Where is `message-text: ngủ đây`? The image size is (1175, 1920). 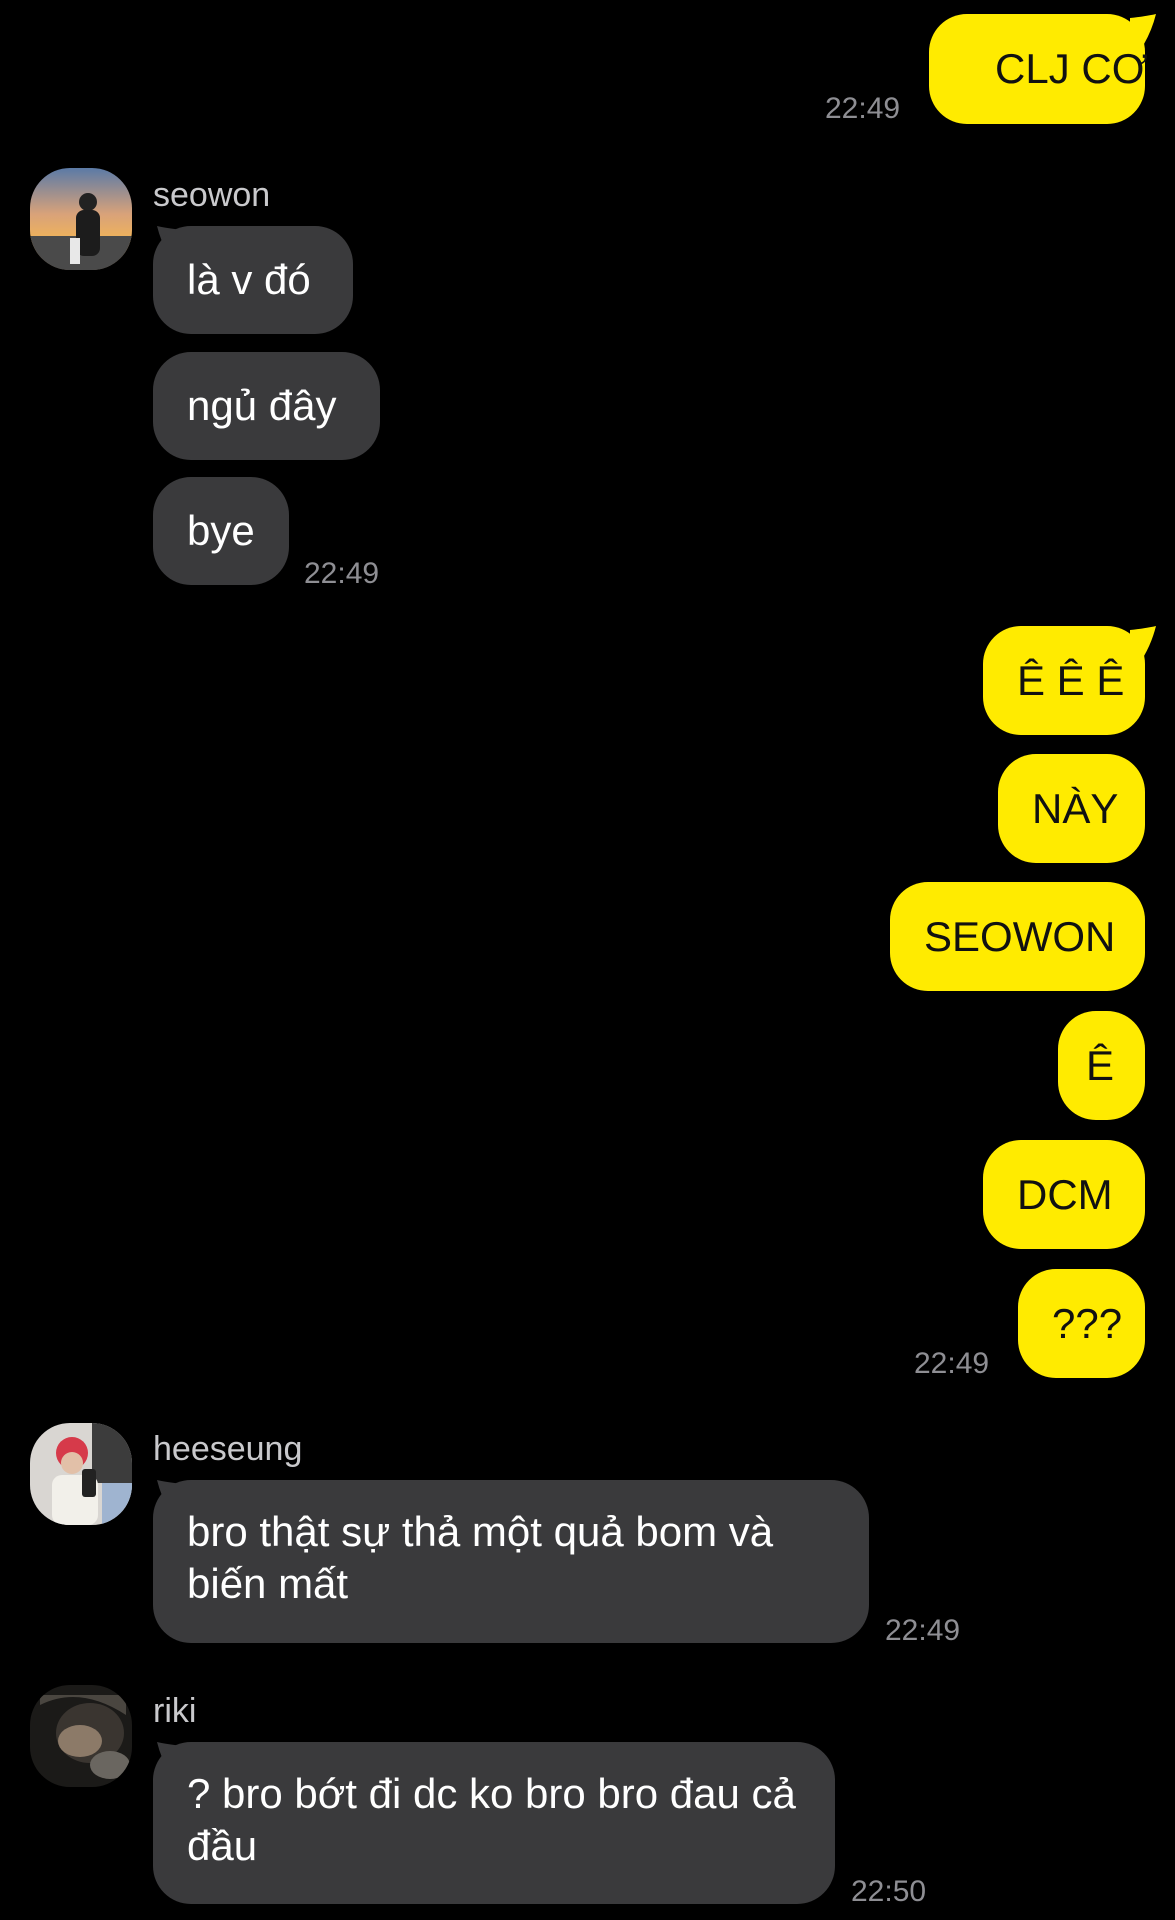 message-text: ngủ đây is located at coordinates (262, 405).